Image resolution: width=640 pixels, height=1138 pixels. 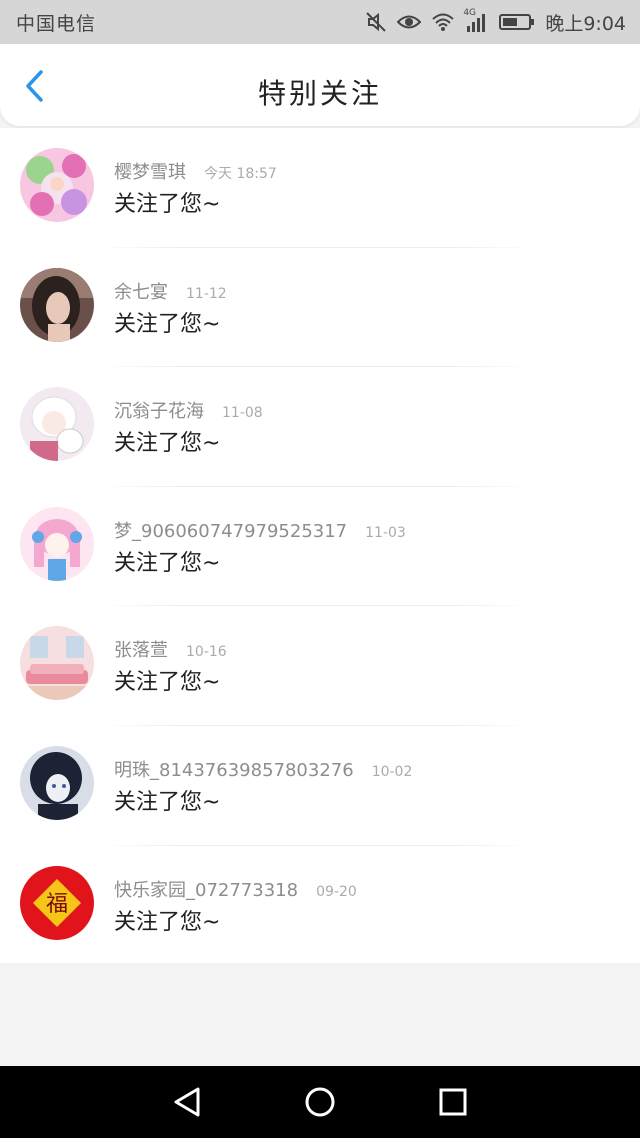 What do you see at coordinates (517, 22) in the screenshot?
I see `battery-icon` at bounding box center [517, 22].